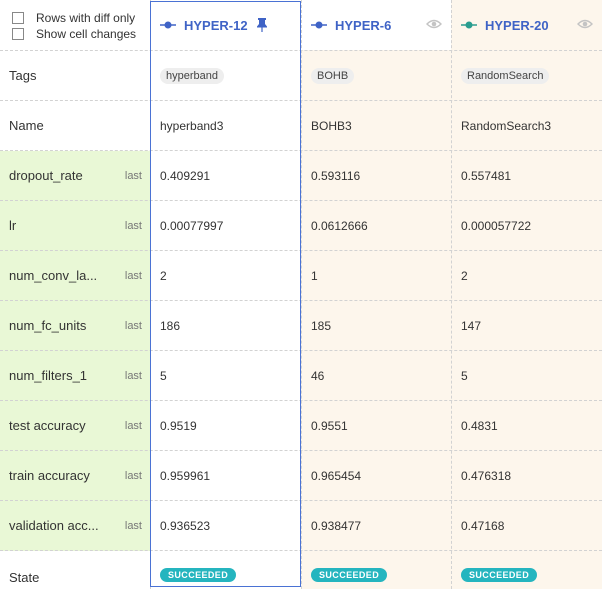 The image size is (602, 589). Describe the element at coordinates (86, 34) in the screenshot. I see `show-cell-changes-label: Show cell changes` at that location.